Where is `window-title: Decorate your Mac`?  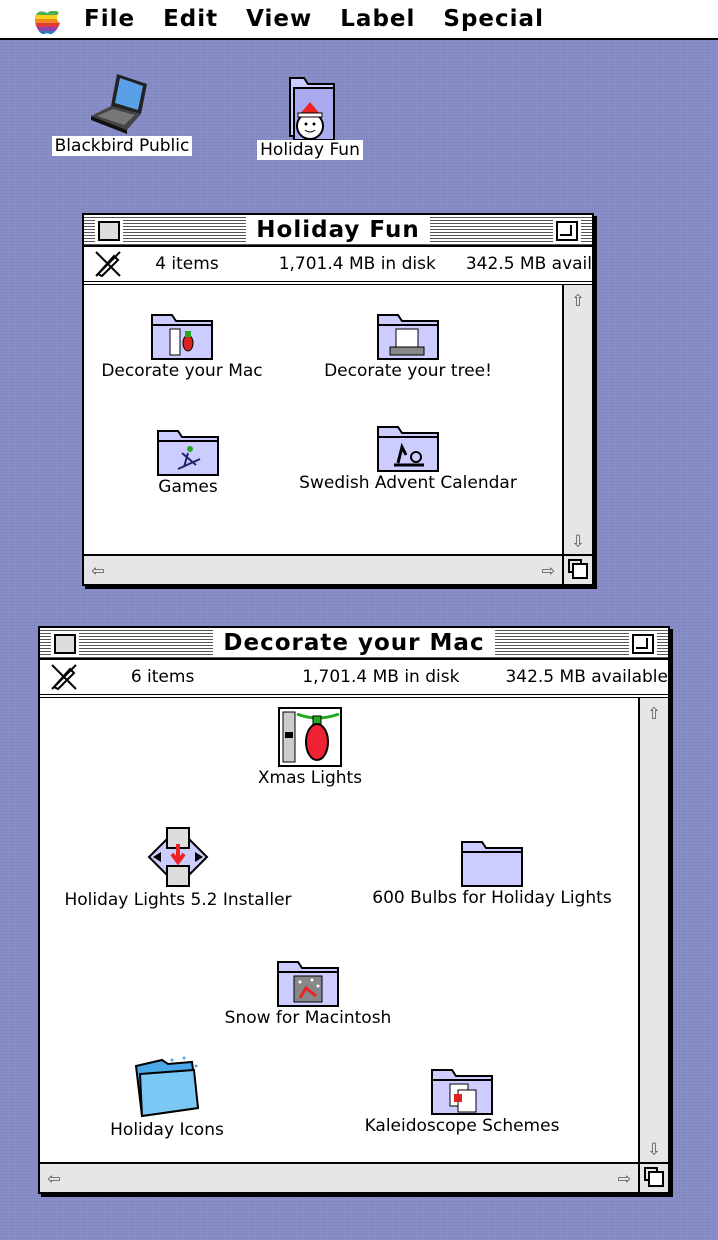
window-title: Decorate your Mac is located at coordinates (354, 643).